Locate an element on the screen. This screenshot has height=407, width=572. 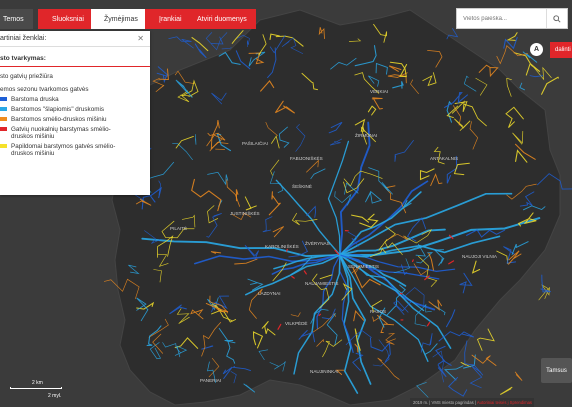
section-divider is located at coordinates (75, 66).